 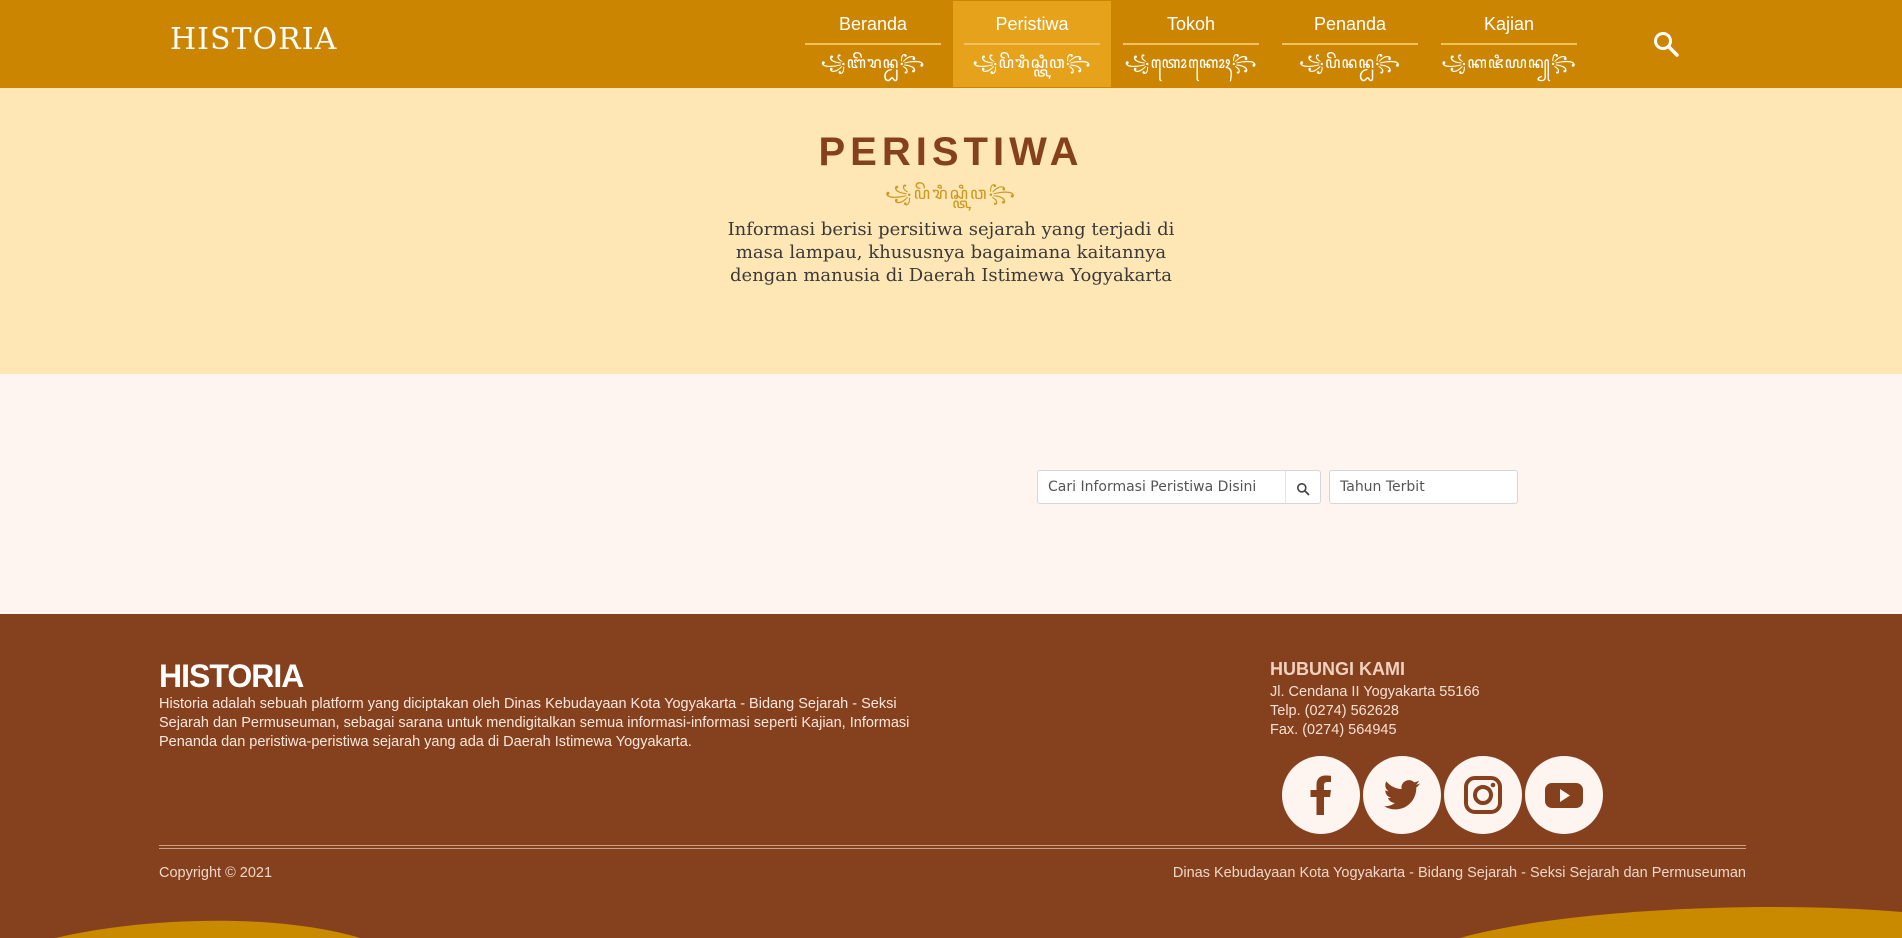 What do you see at coordinates (1509, 62) in the screenshot?
I see `nav-javanese-label: ꧁ꦏꦗꦶꦪꦤ꧀꧂` at bounding box center [1509, 62].